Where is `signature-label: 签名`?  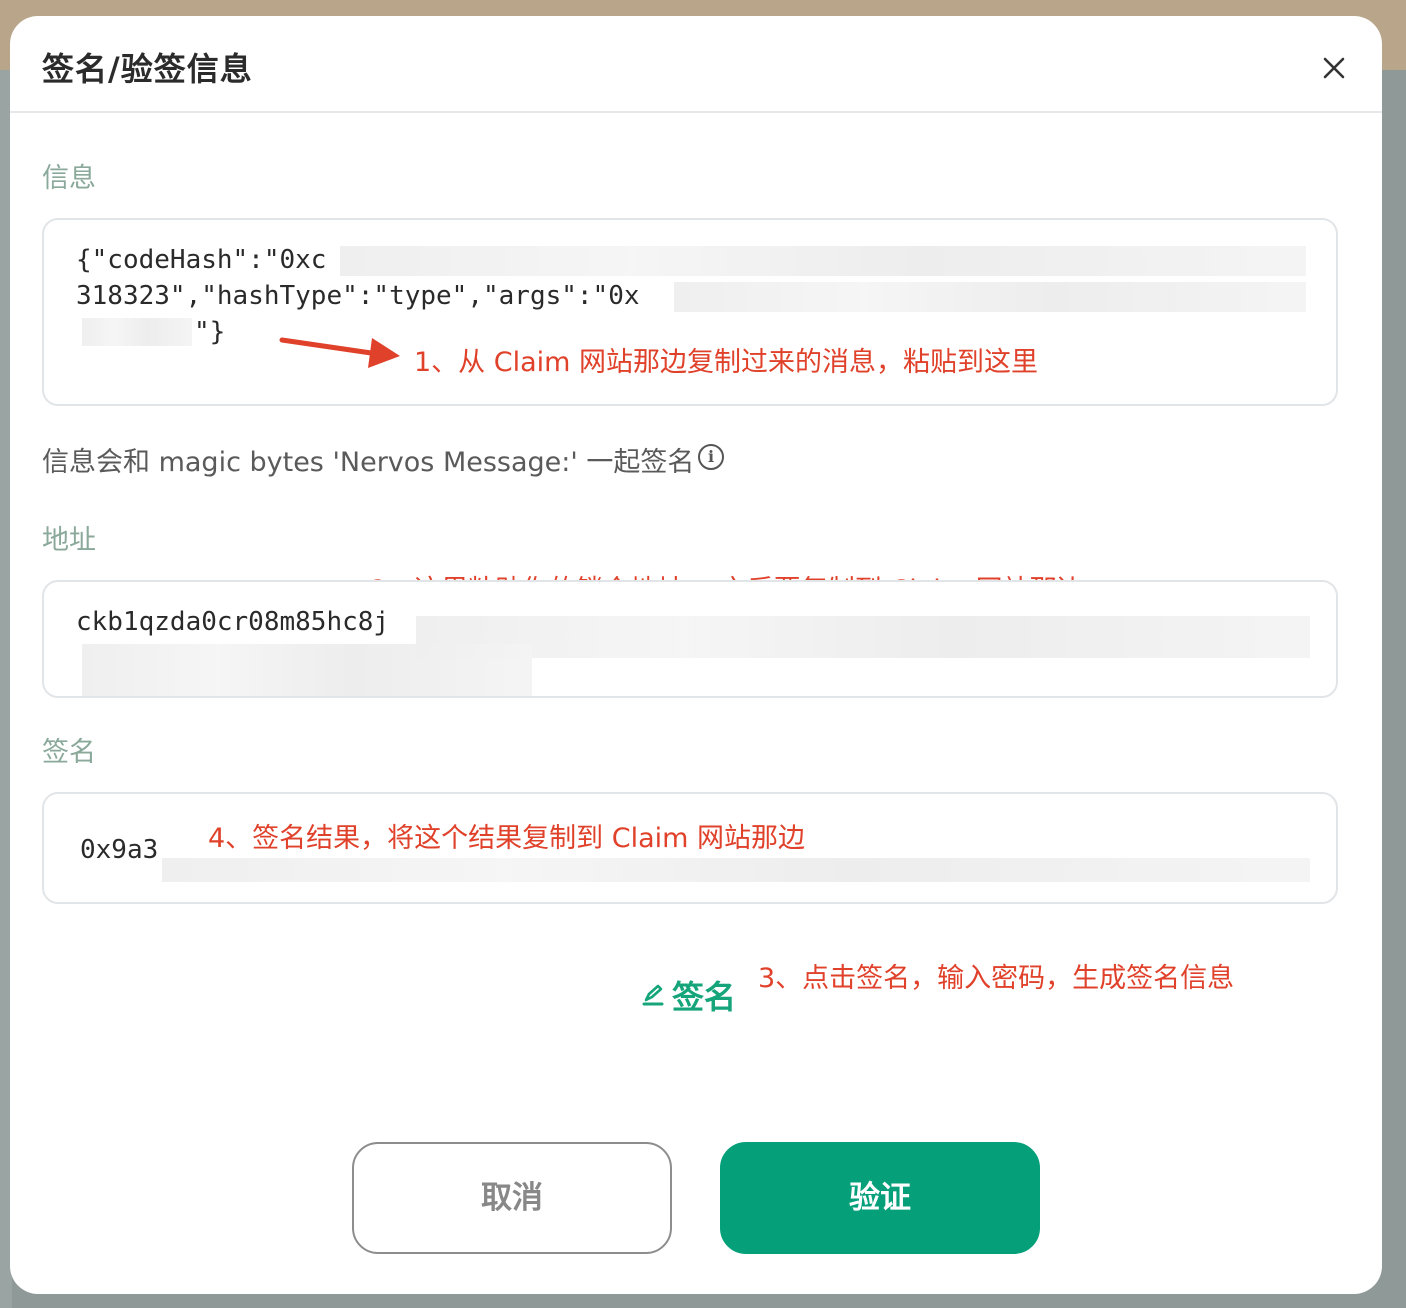 signature-label: 签名 is located at coordinates (69, 752).